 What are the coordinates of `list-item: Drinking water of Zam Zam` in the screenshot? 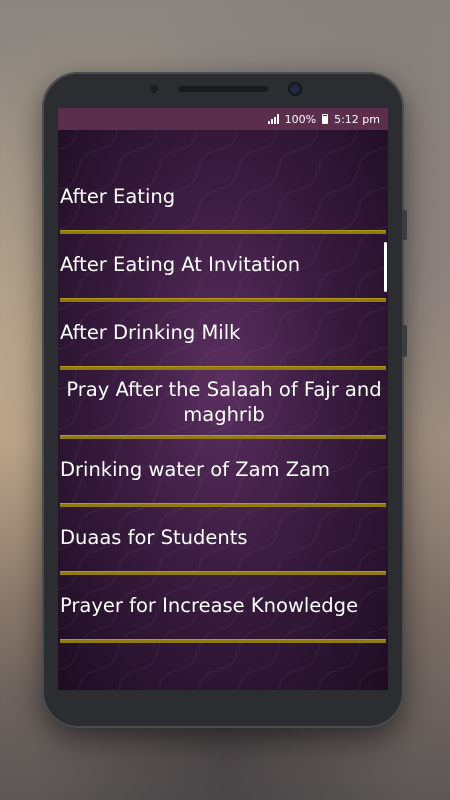 It's located at (223, 469).